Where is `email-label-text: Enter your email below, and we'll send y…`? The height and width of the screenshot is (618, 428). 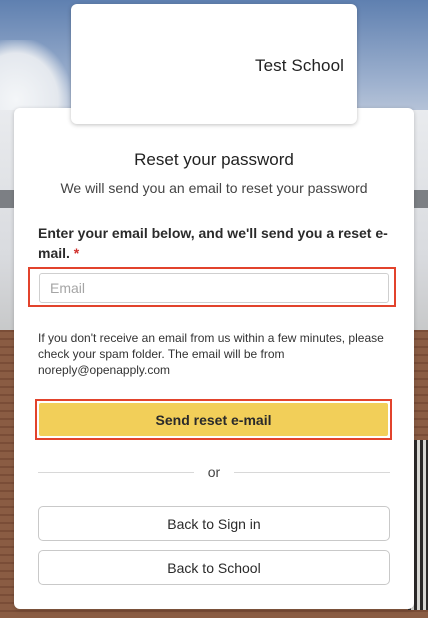 email-label-text: Enter your email below, and we'll send y… is located at coordinates (213, 243).